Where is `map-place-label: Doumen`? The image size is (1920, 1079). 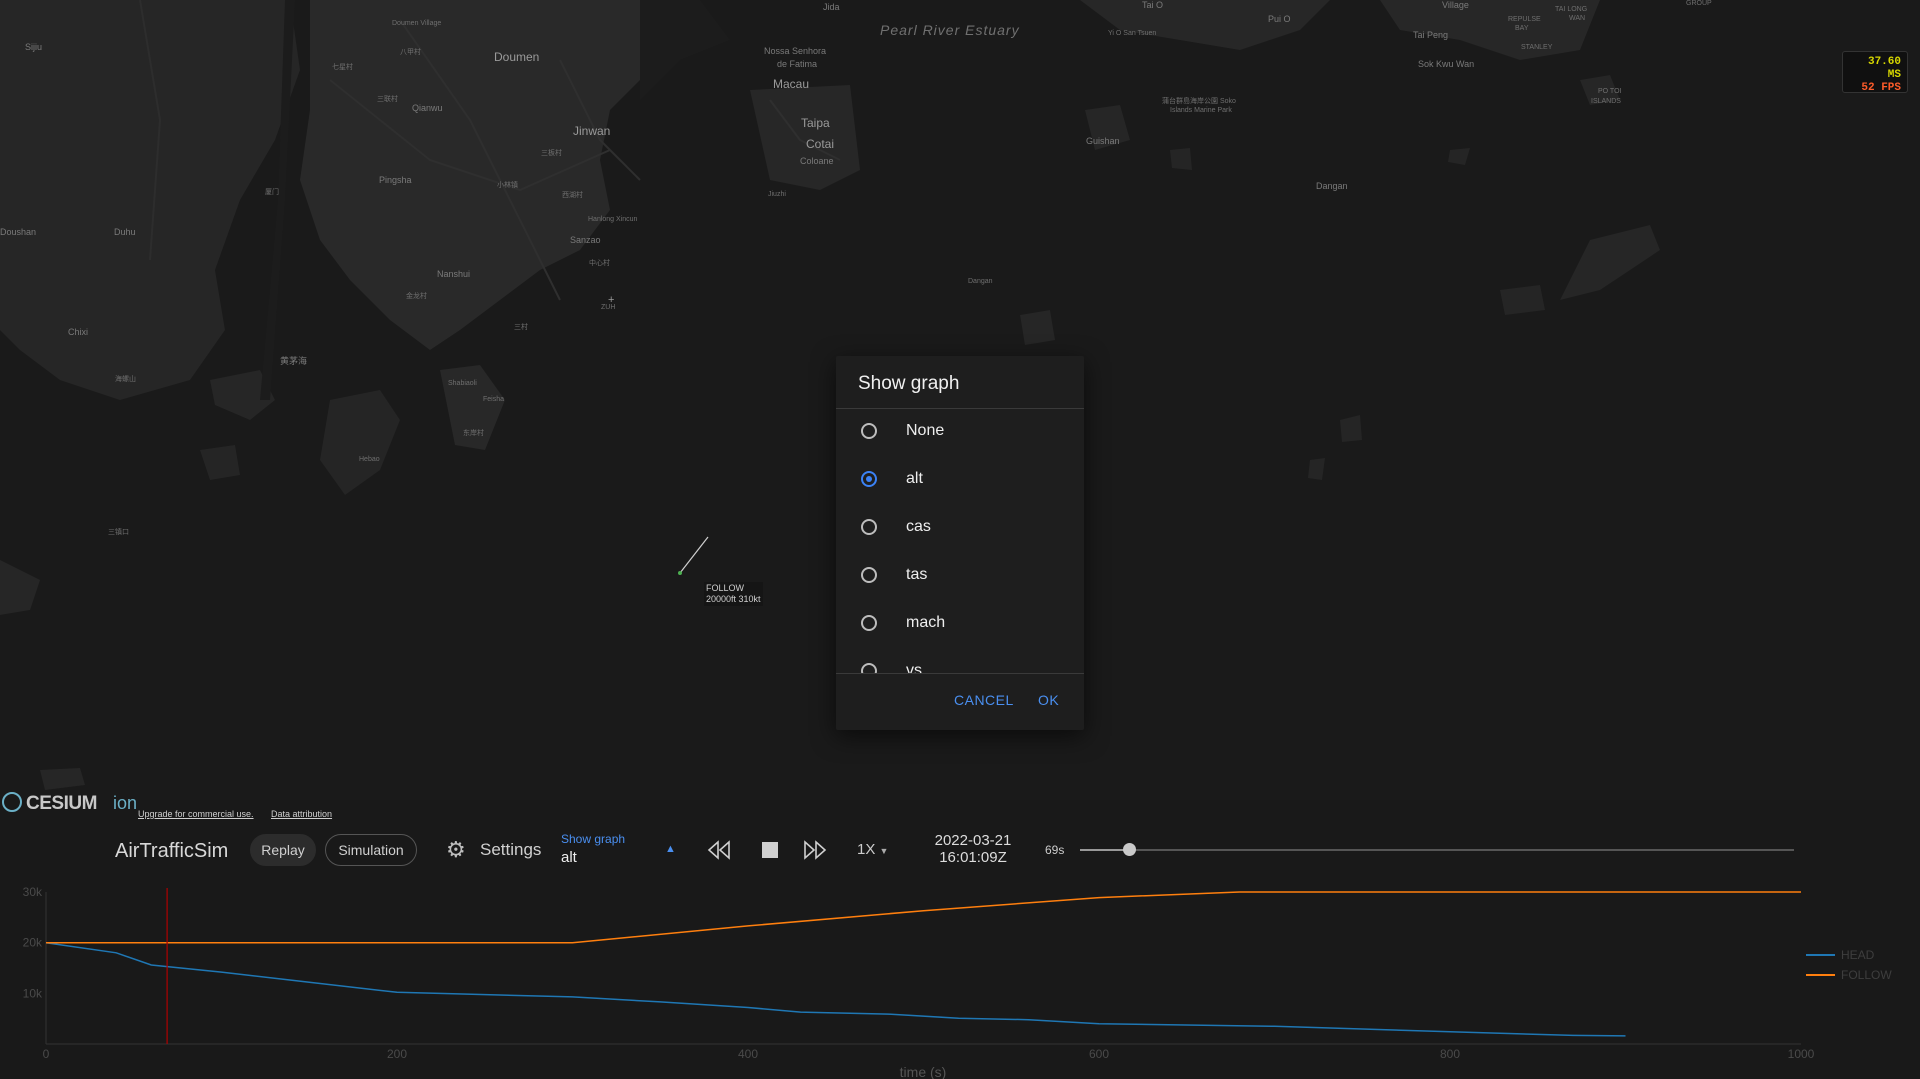
map-place-label: Doumen is located at coordinates (517, 57).